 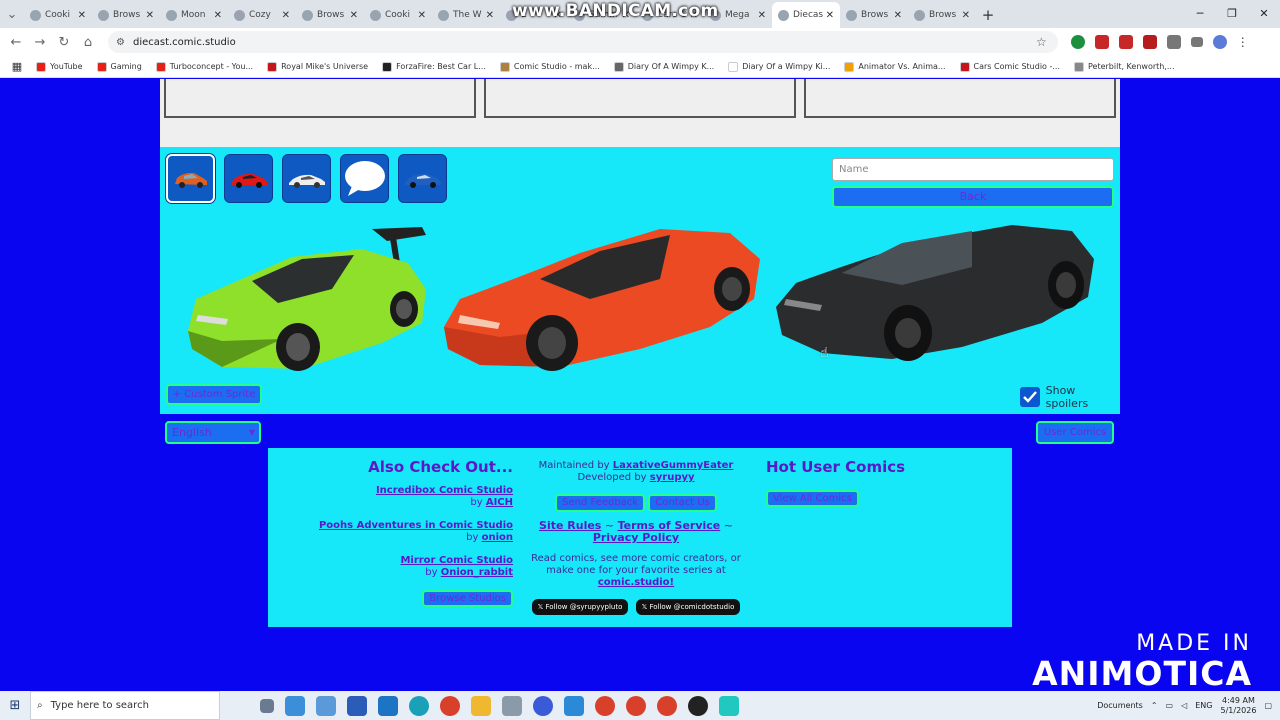 What do you see at coordinates (1264, 14) in the screenshot?
I see `close-window-icon: ✕` at bounding box center [1264, 14].